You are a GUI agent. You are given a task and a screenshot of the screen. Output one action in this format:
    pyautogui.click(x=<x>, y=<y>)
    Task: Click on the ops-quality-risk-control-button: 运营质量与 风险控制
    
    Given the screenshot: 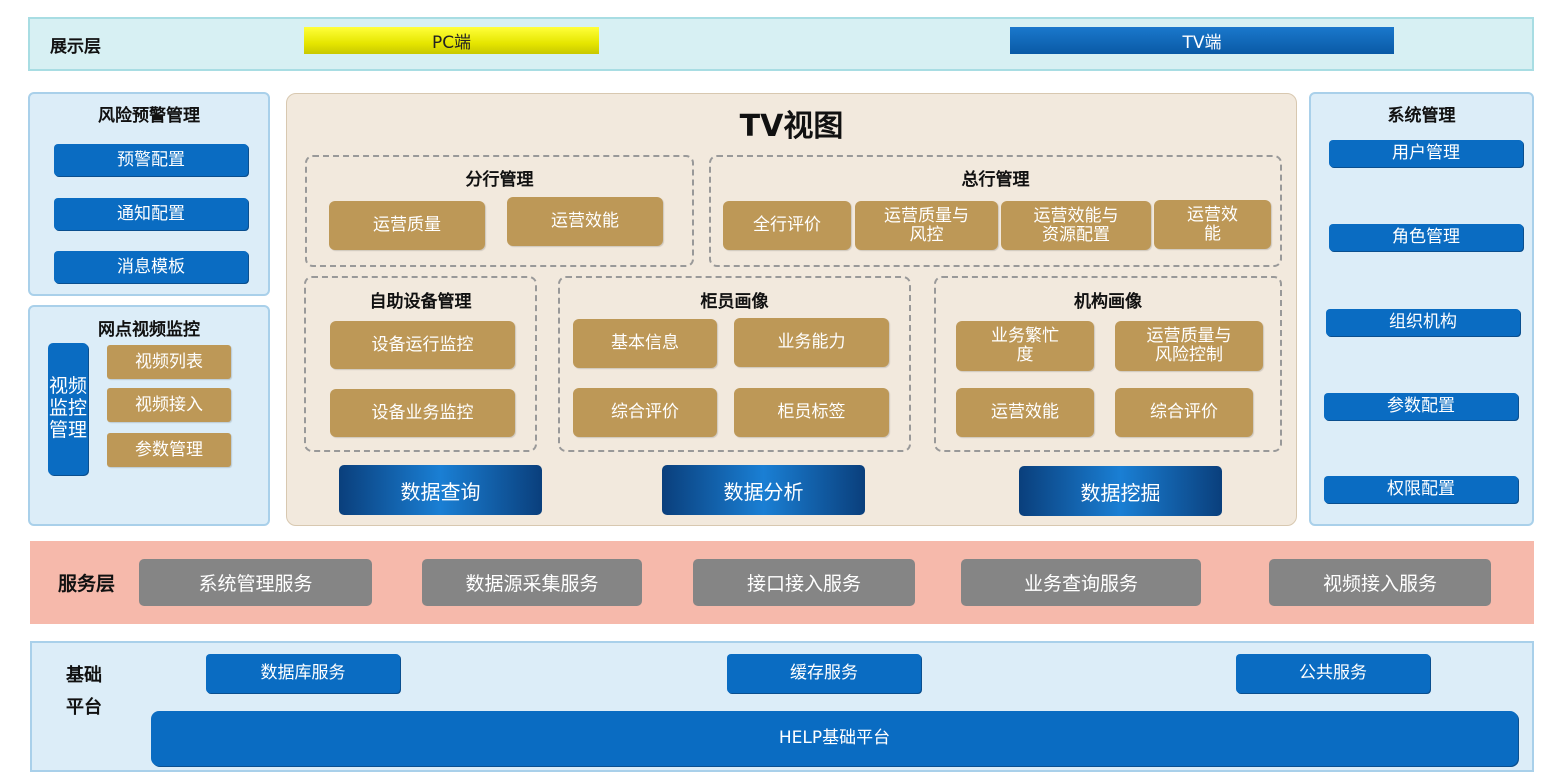 What is the action you would take?
    pyautogui.click(x=1189, y=346)
    